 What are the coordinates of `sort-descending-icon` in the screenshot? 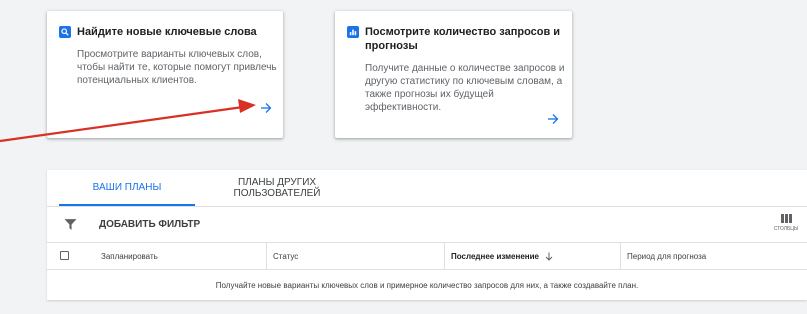 It's located at (549, 256).